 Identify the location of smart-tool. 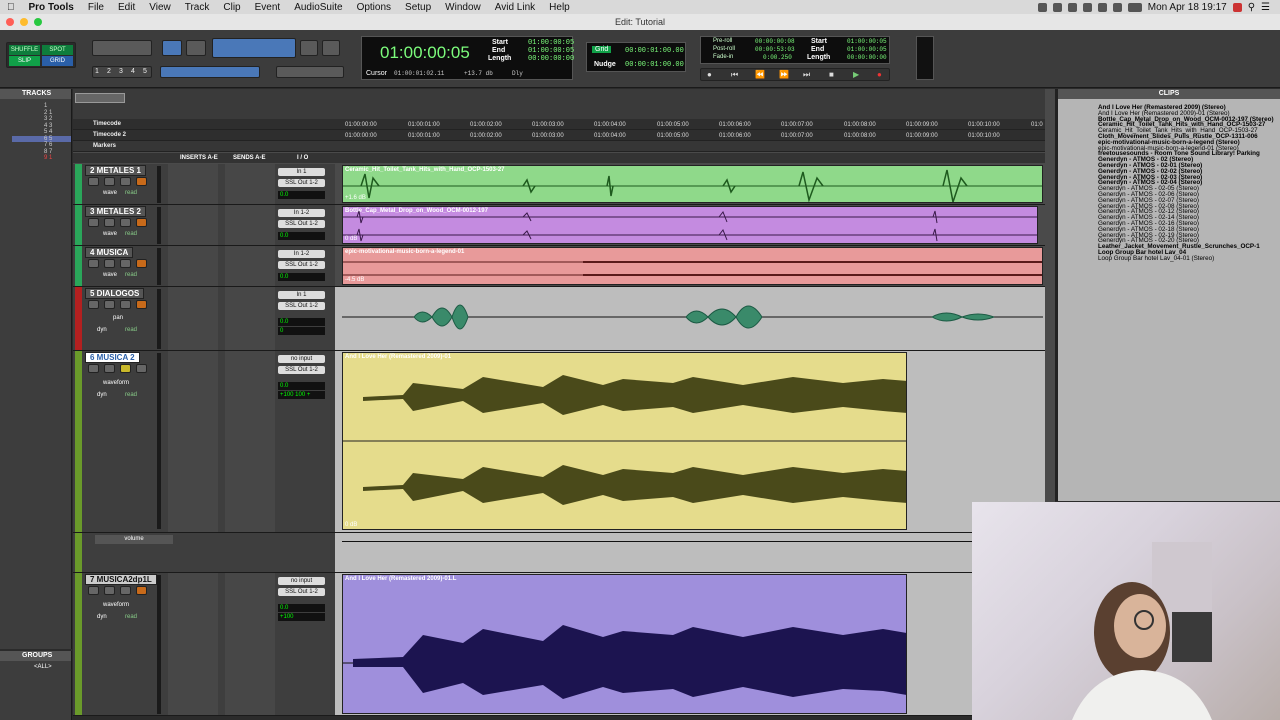
(254, 48).